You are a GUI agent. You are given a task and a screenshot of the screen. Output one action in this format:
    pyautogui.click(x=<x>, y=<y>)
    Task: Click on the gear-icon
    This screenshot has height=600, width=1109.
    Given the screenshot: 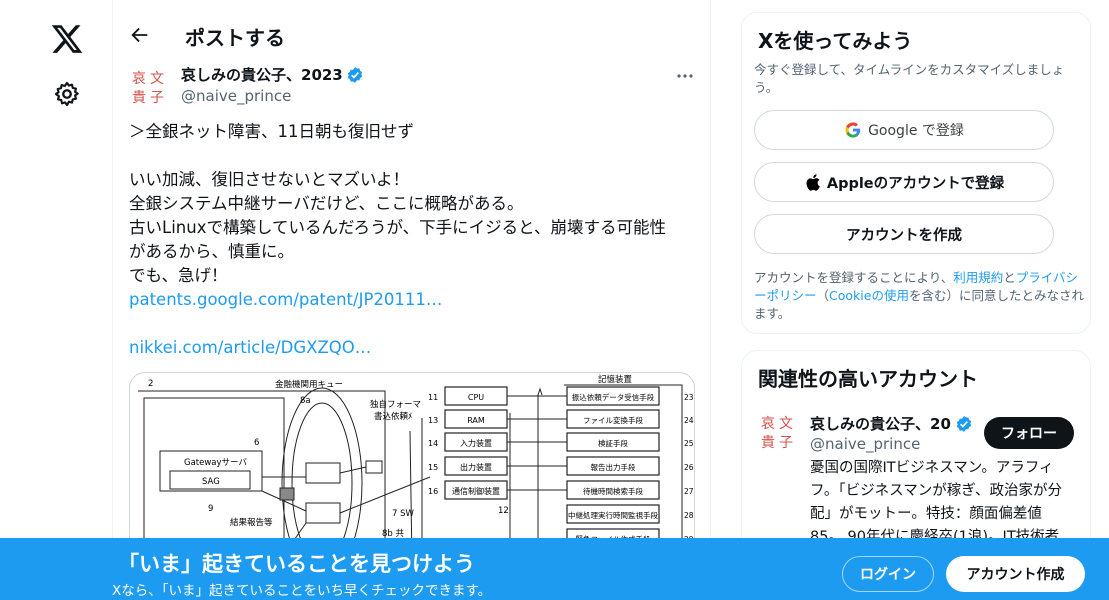 What is the action you would take?
    pyautogui.click(x=67, y=94)
    